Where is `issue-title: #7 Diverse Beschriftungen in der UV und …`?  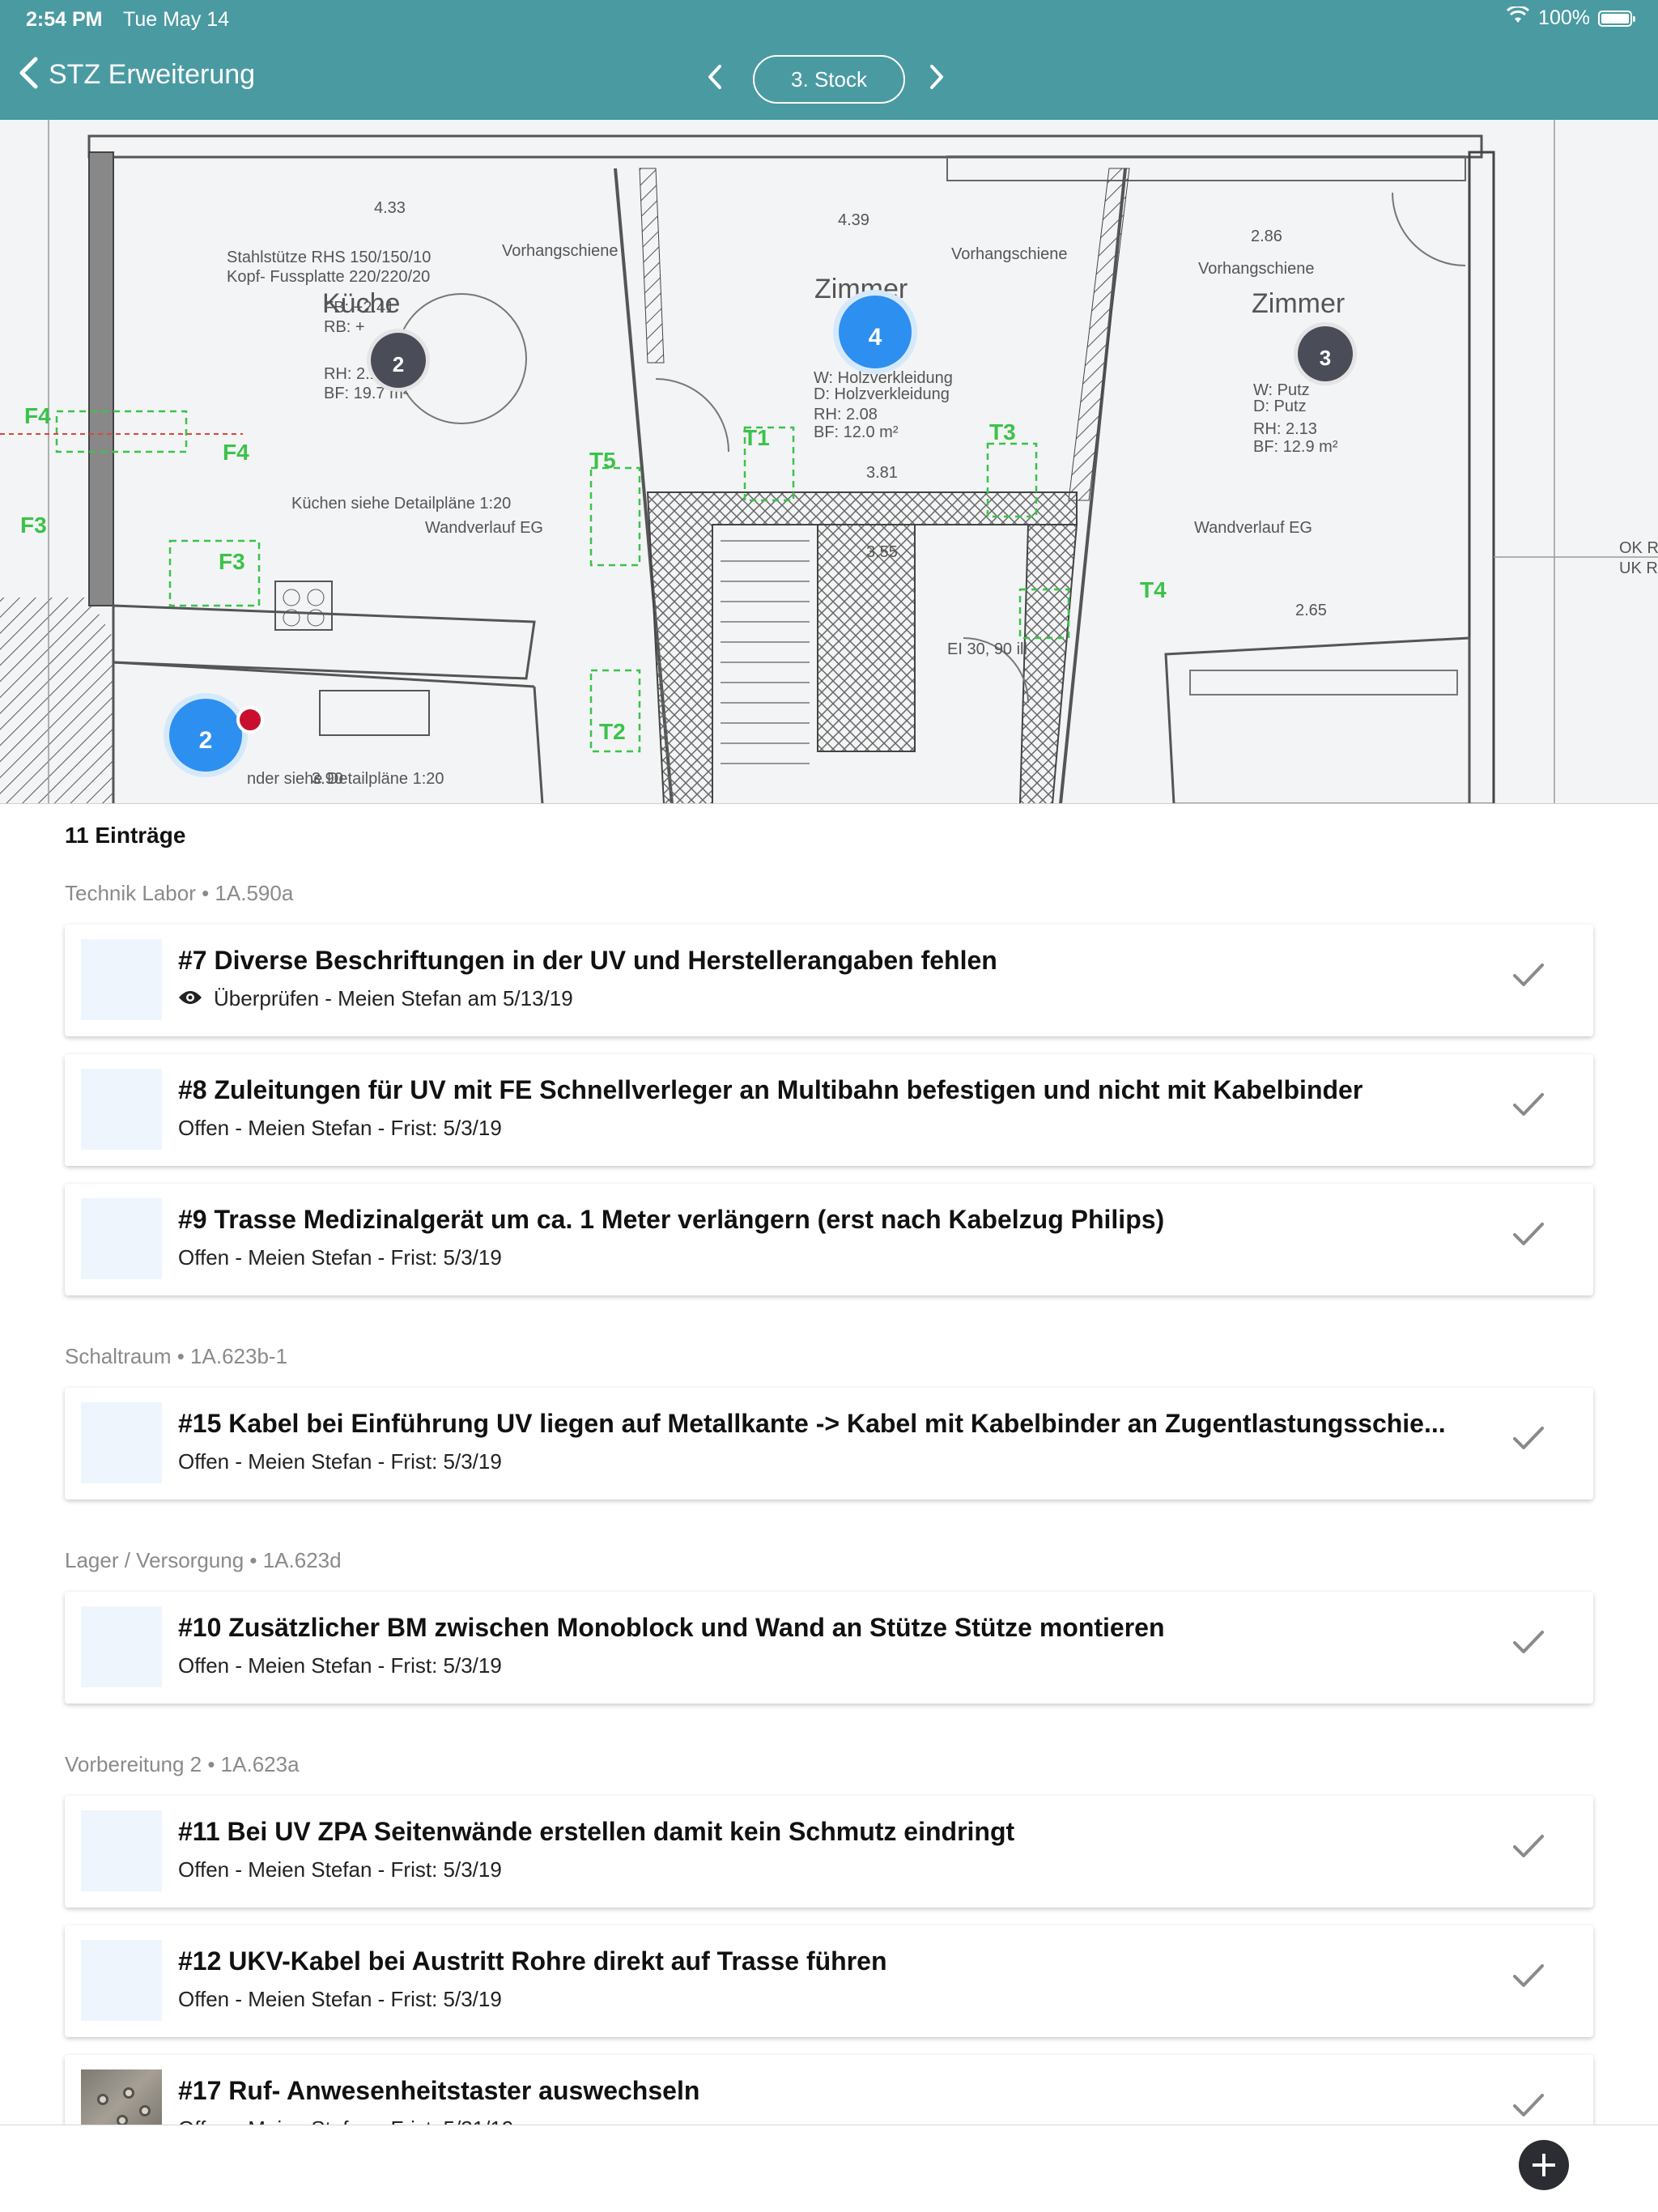 issue-title: #7 Diverse Beschriftungen in der UV und … is located at coordinates (587, 961).